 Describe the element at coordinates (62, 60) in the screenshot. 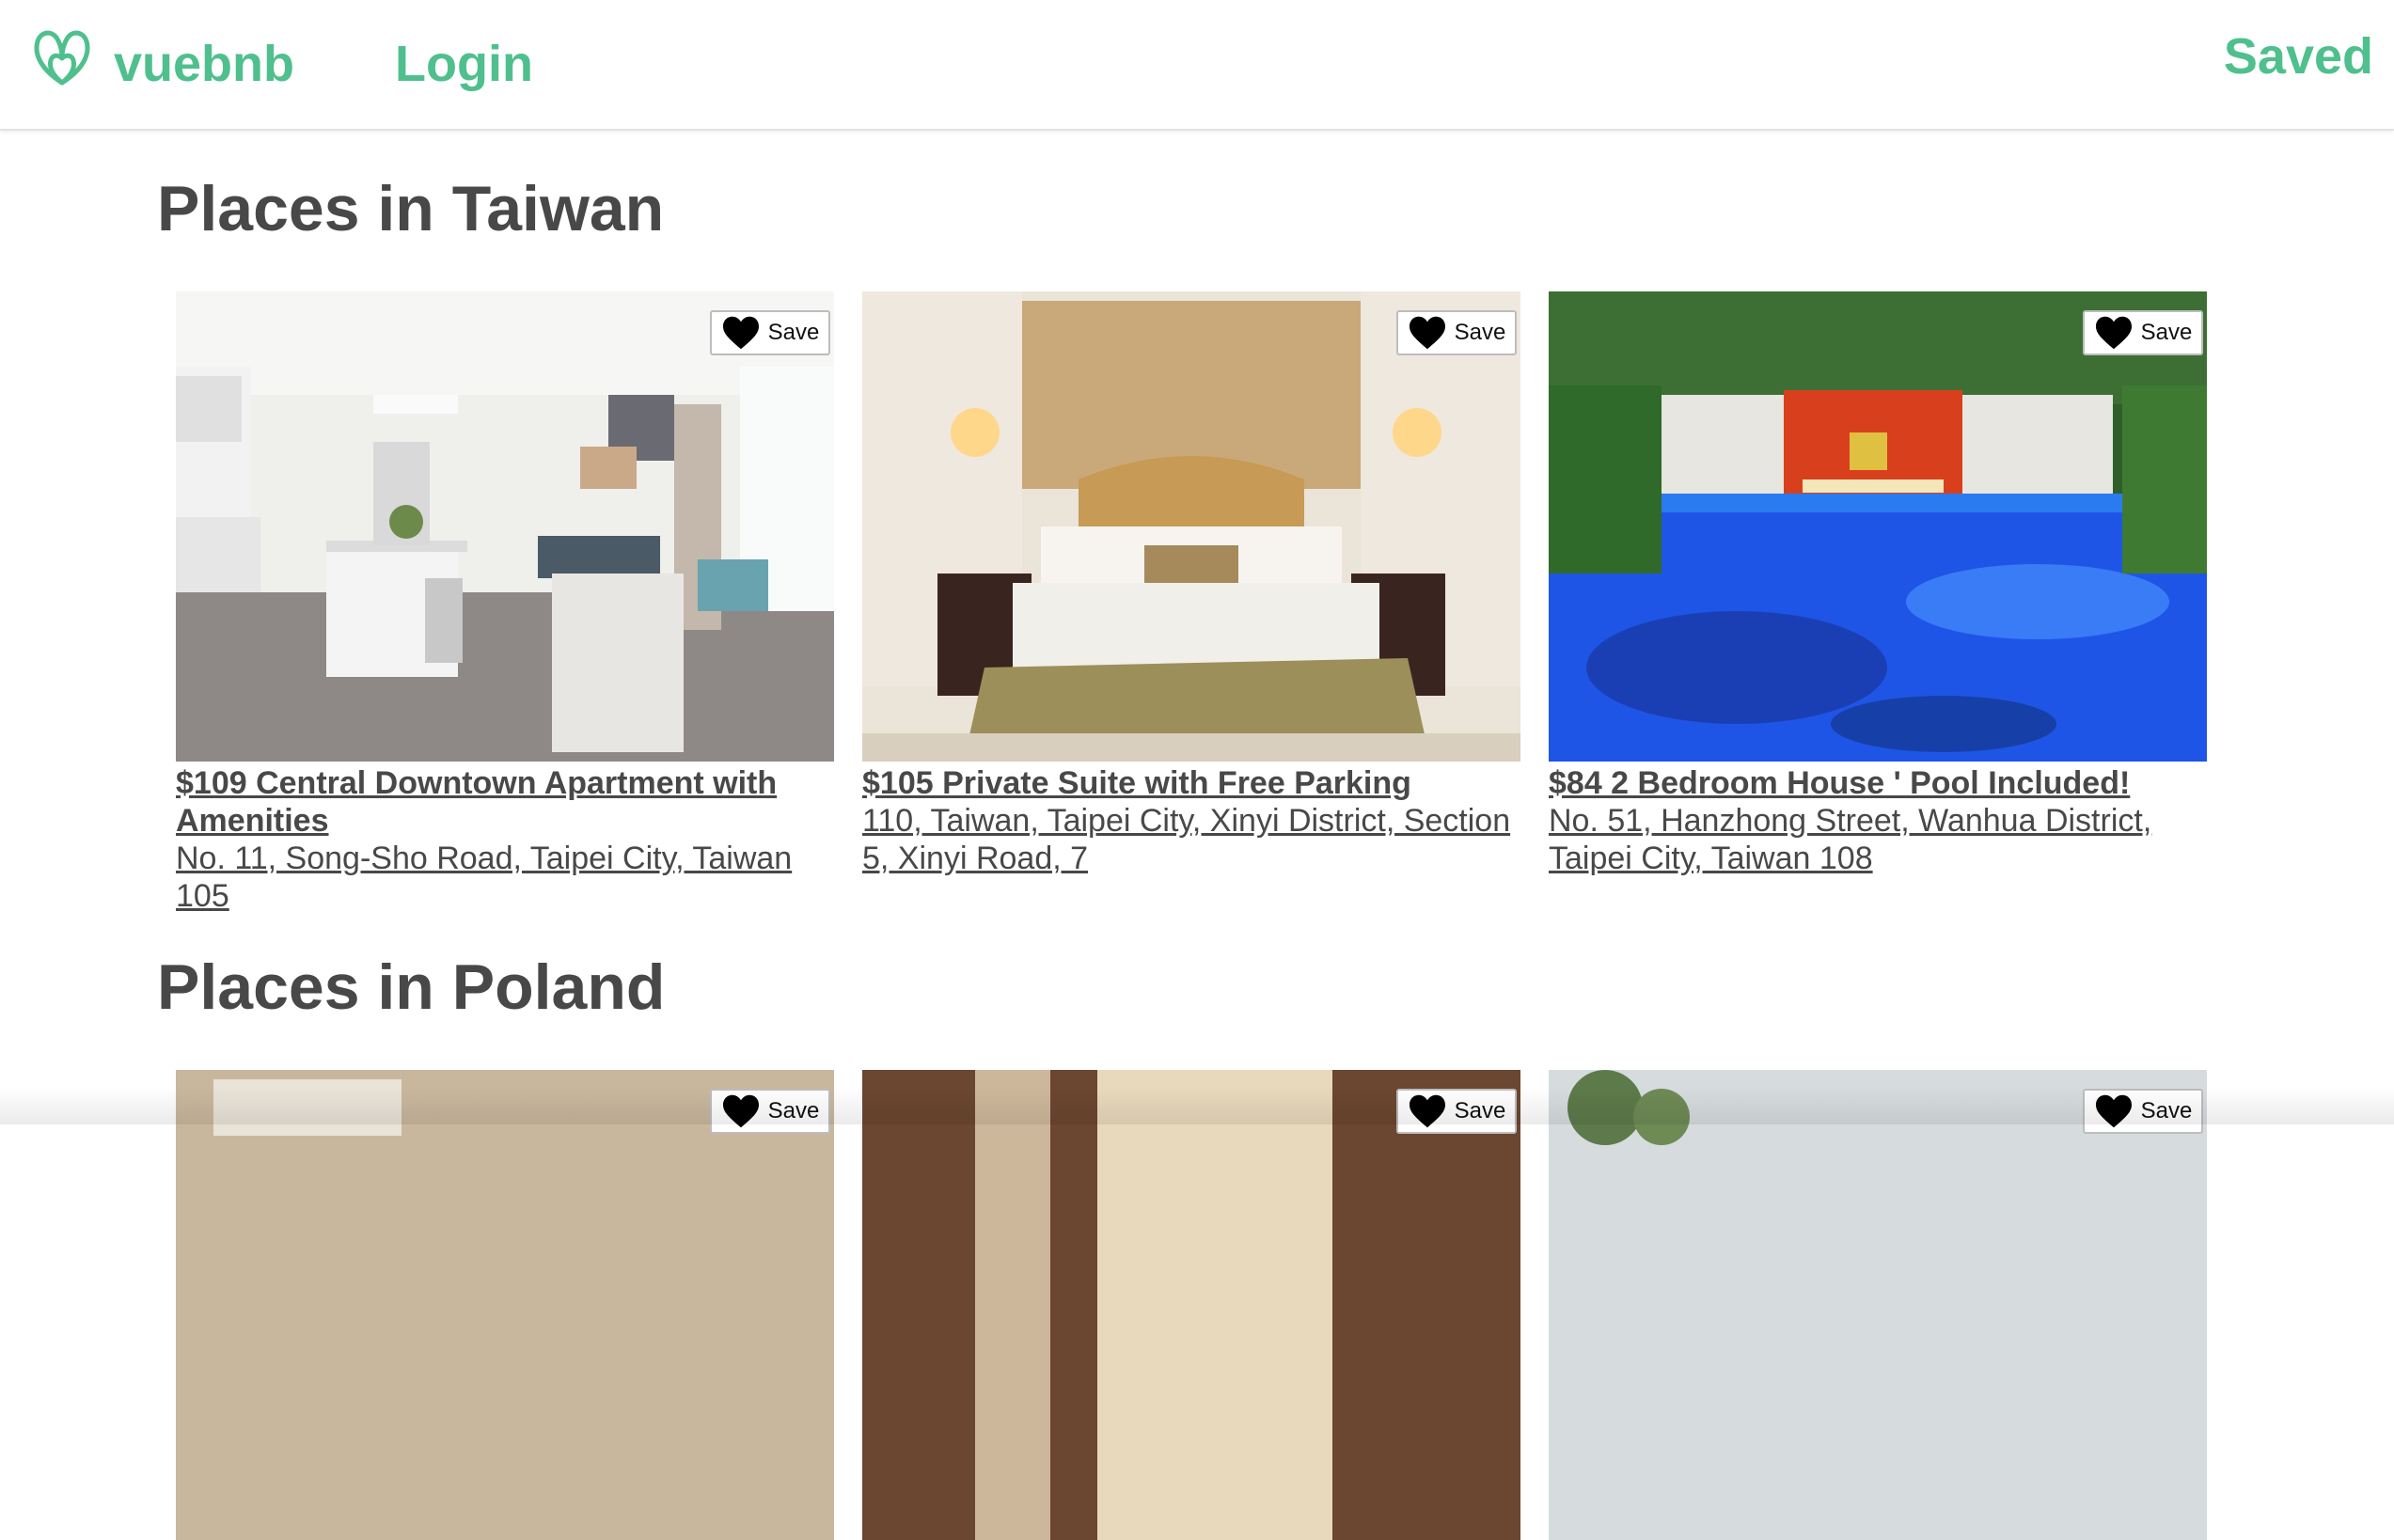

I see `vuebnb-logo-icon` at that location.